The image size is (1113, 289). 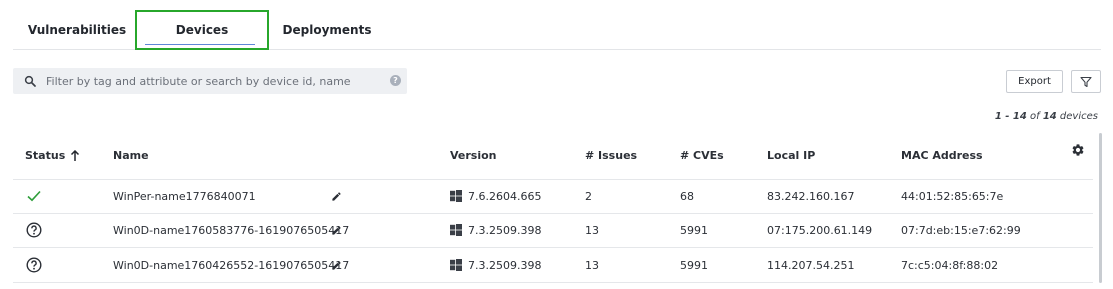 I want to click on pagination-summary: 1 - 14 of 14 devices, so click(x=1046, y=116).